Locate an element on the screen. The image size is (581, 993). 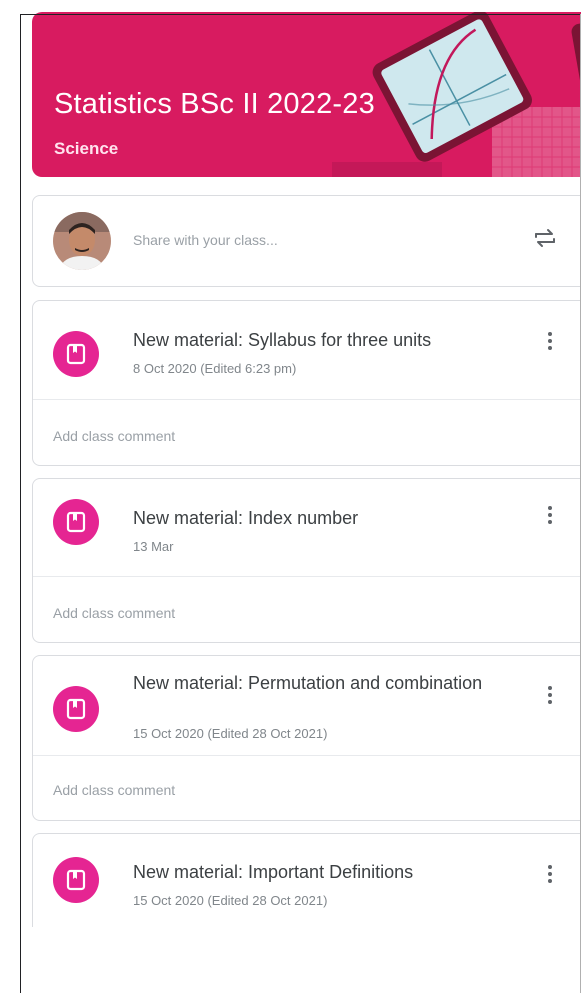
avatar is located at coordinates (82, 241).